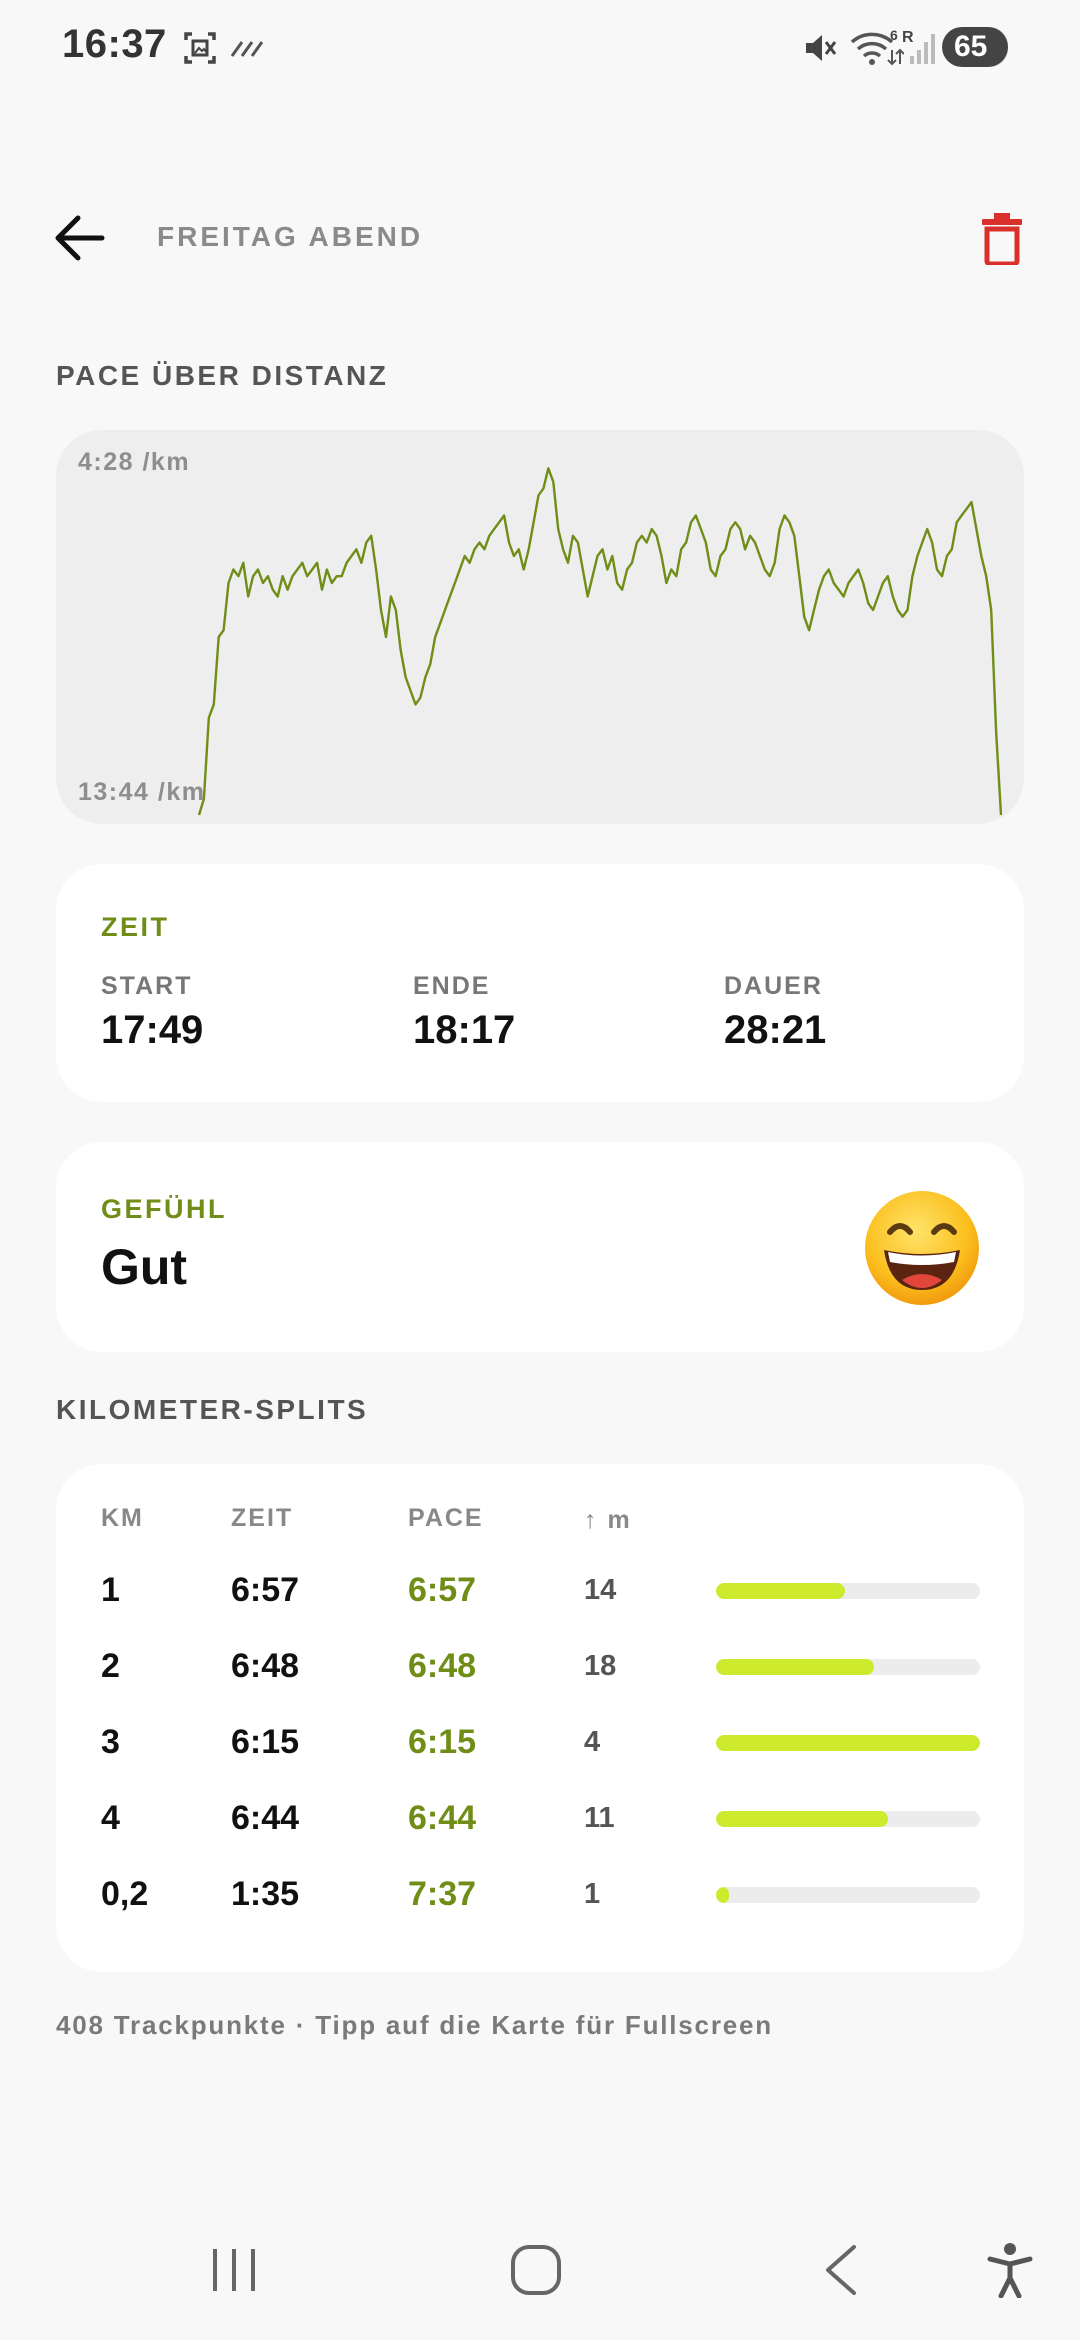 This screenshot has height=2340, width=1080. What do you see at coordinates (452, 986) in the screenshot?
I see `end-label: ENDE` at bounding box center [452, 986].